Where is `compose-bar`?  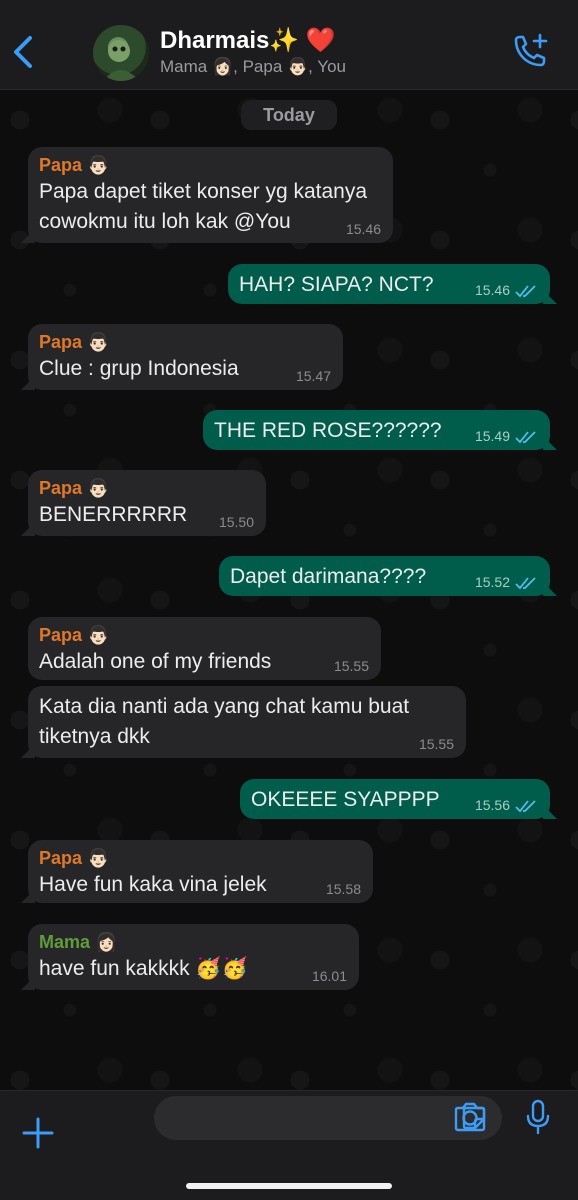 compose-bar is located at coordinates (289, 1145).